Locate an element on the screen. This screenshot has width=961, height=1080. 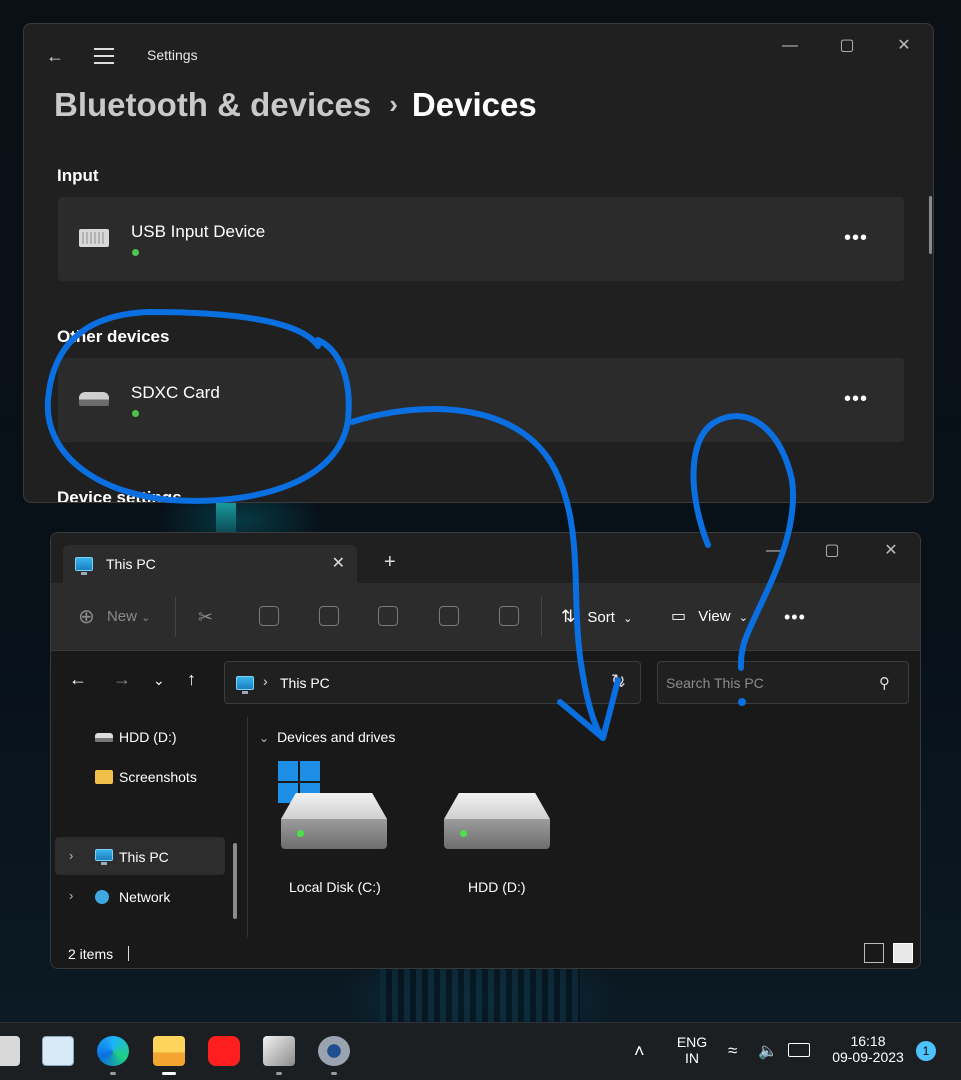
view-button: ▭ View ⌄ is located at coordinates (709, 617).